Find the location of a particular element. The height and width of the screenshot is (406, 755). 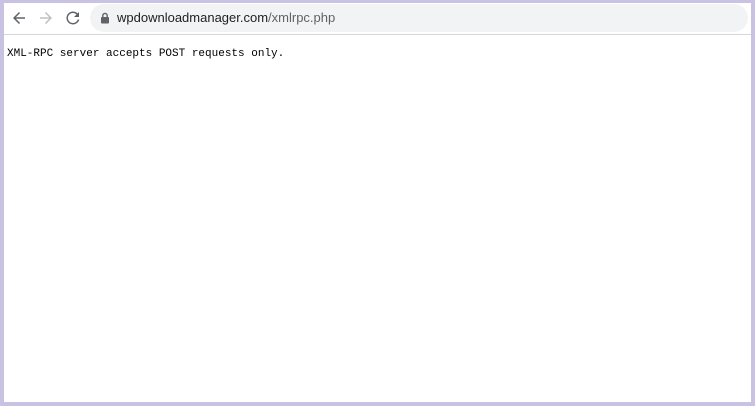

url-text: wpdownloadmanager.com/xmlrpc.php is located at coordinates (226, 18).